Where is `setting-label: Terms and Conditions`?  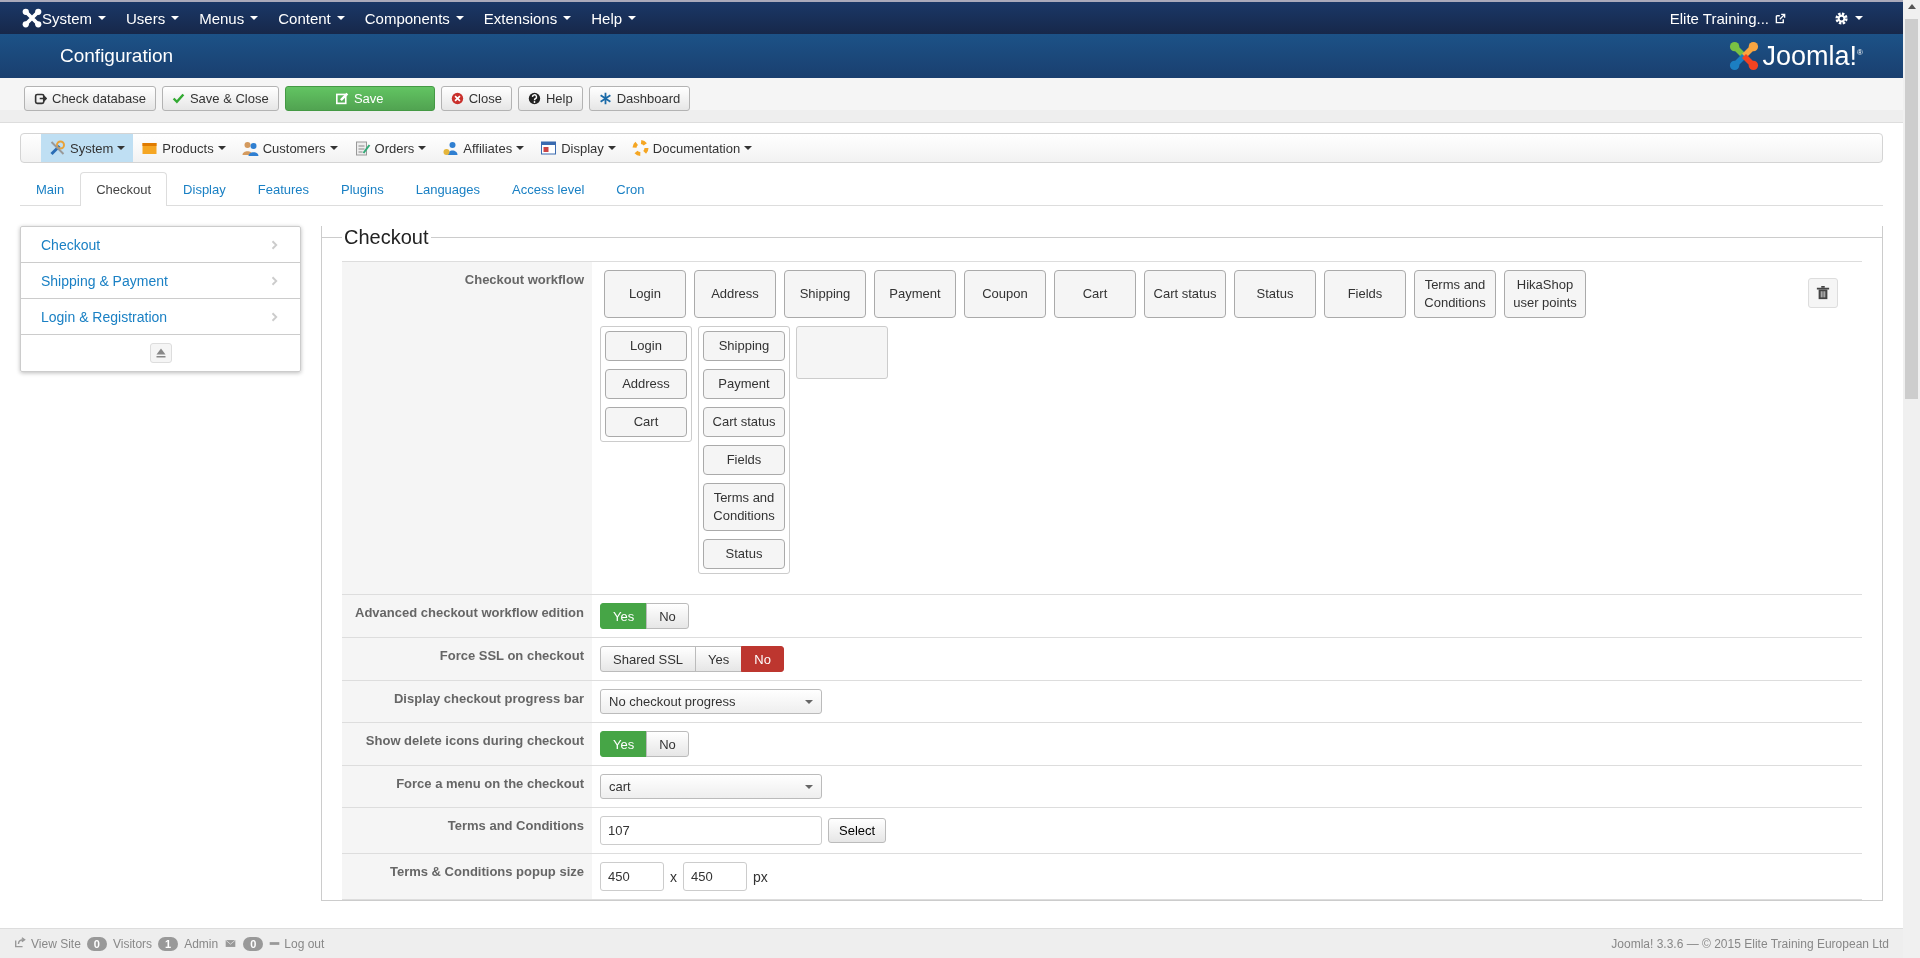 setting-label: Terms and Conditions is located at coordinates (467, 830).